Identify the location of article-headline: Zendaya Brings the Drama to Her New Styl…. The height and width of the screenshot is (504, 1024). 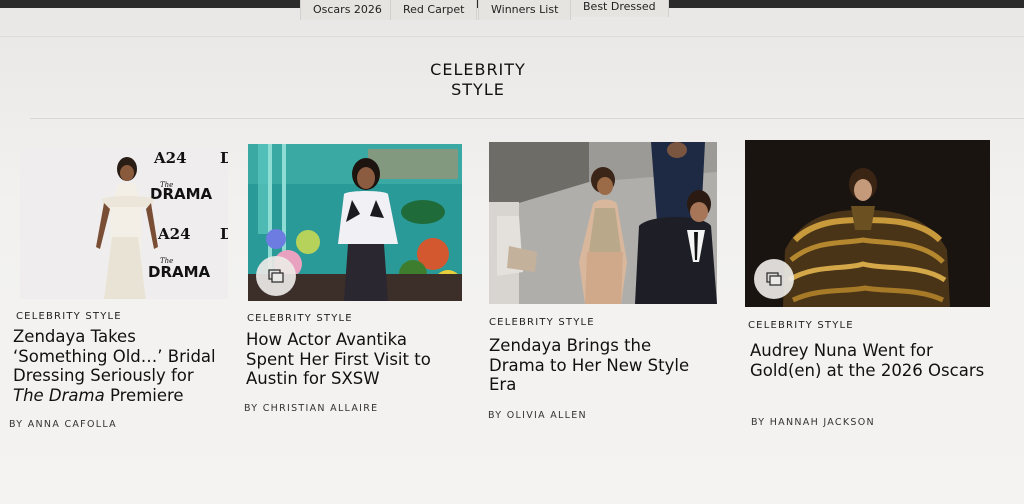
(599, 365).